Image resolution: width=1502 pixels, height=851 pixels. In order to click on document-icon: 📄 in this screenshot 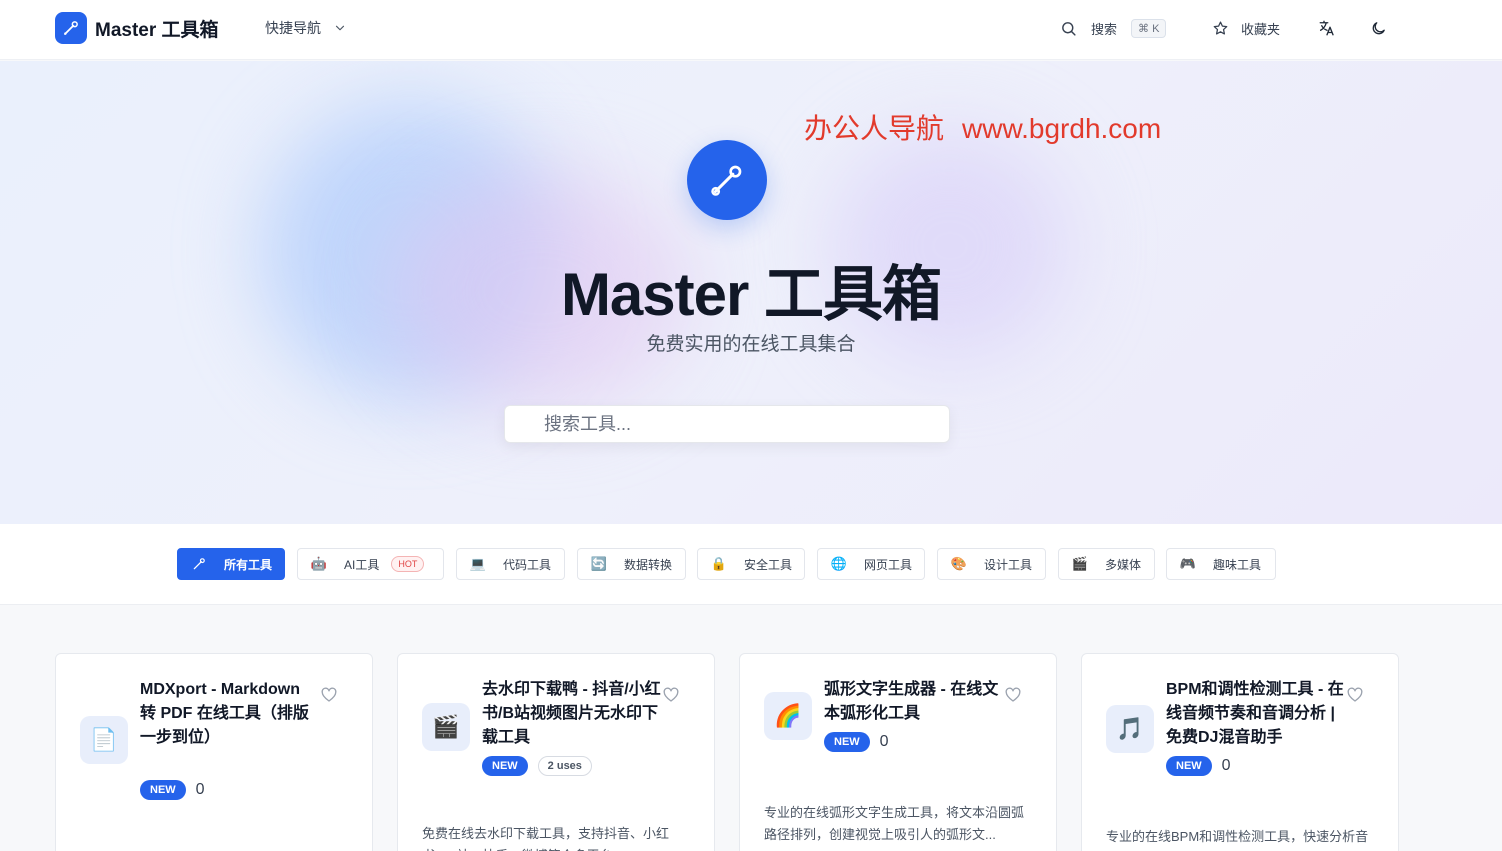, I will do `click(104, 740)`.